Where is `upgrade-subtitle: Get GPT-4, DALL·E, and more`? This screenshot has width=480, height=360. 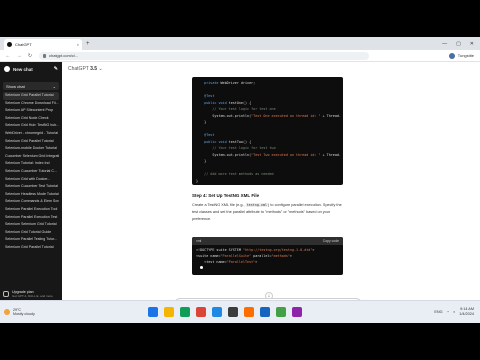 upgrade-subtitle: Get GPT-4, DALL·E, and more is located at coordinates (32, 296).